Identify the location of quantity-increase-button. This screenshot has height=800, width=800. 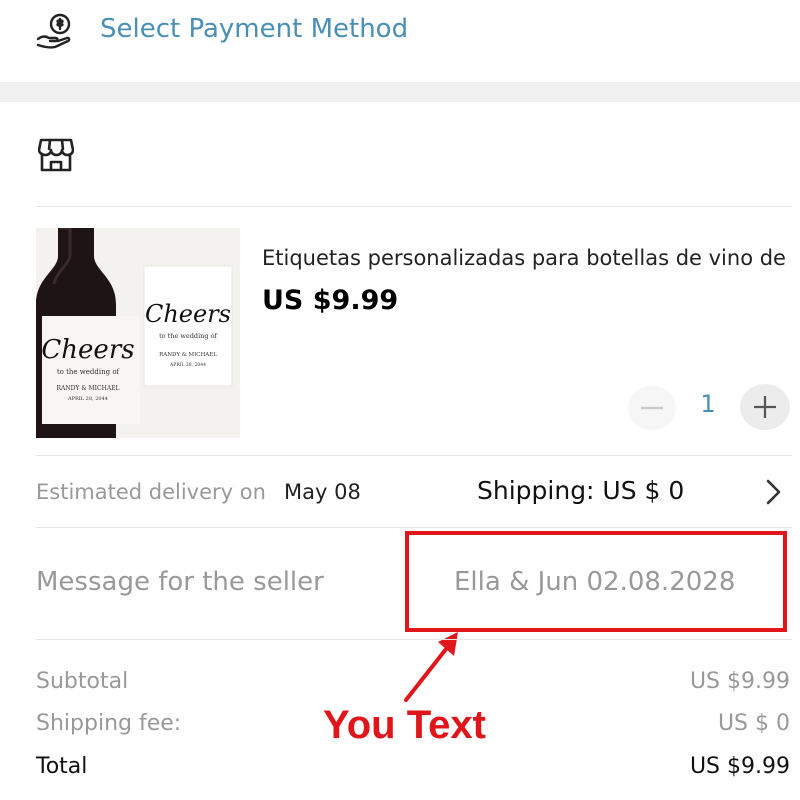
(765, 407).